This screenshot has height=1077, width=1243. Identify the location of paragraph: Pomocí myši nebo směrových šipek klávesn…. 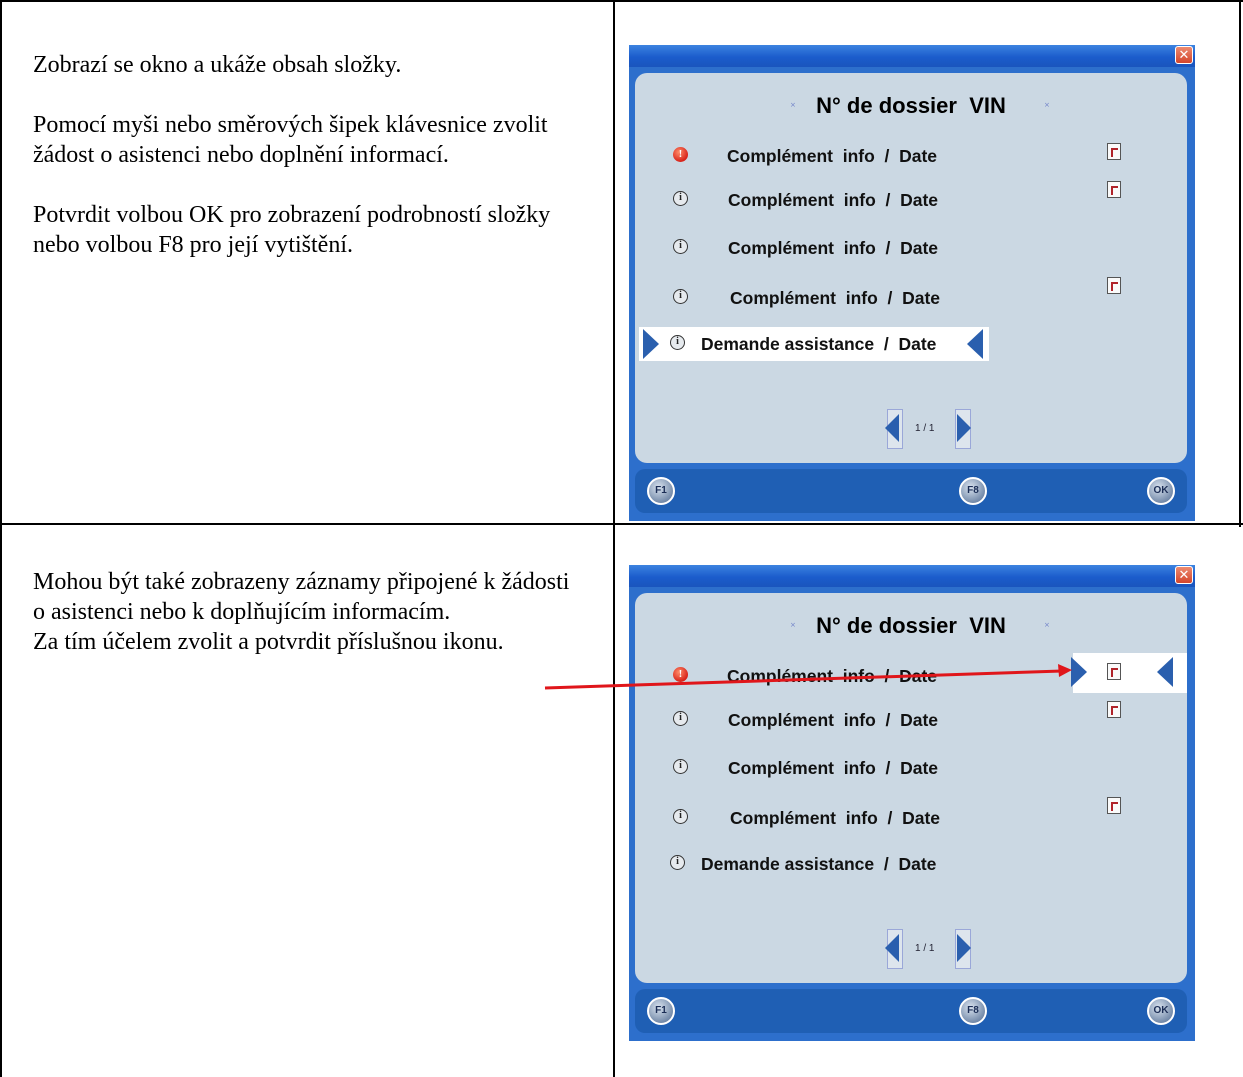
(290, 140).